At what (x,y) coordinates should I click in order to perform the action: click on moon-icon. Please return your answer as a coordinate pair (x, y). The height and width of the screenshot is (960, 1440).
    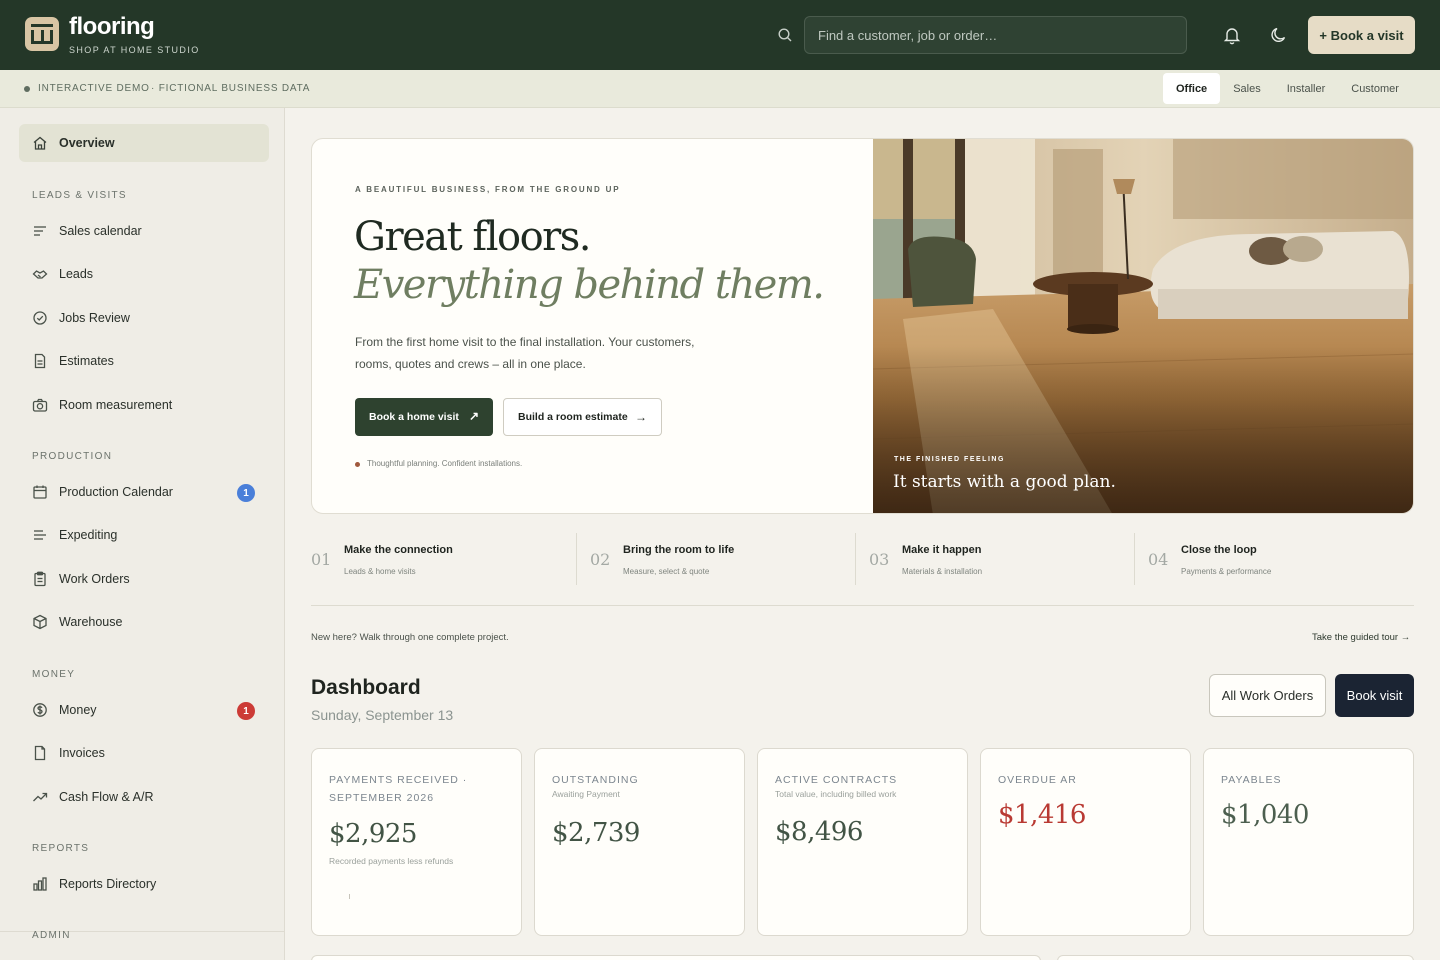
    Looking at the image, I should click on (1279, 35).